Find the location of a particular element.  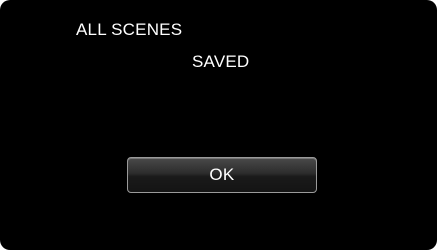

ok-button-label: OK is located at coordinates (222, 174).